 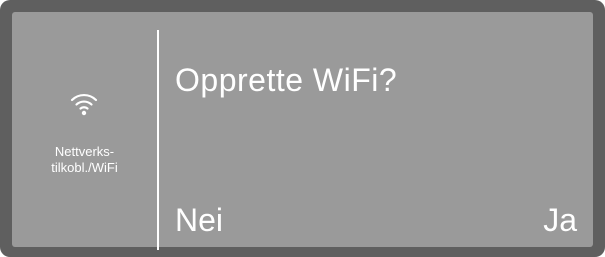 What do you see at coordinates (199, 220) in the screenshot?
I see `no-button: Nei` at bounding box center [199, 220].